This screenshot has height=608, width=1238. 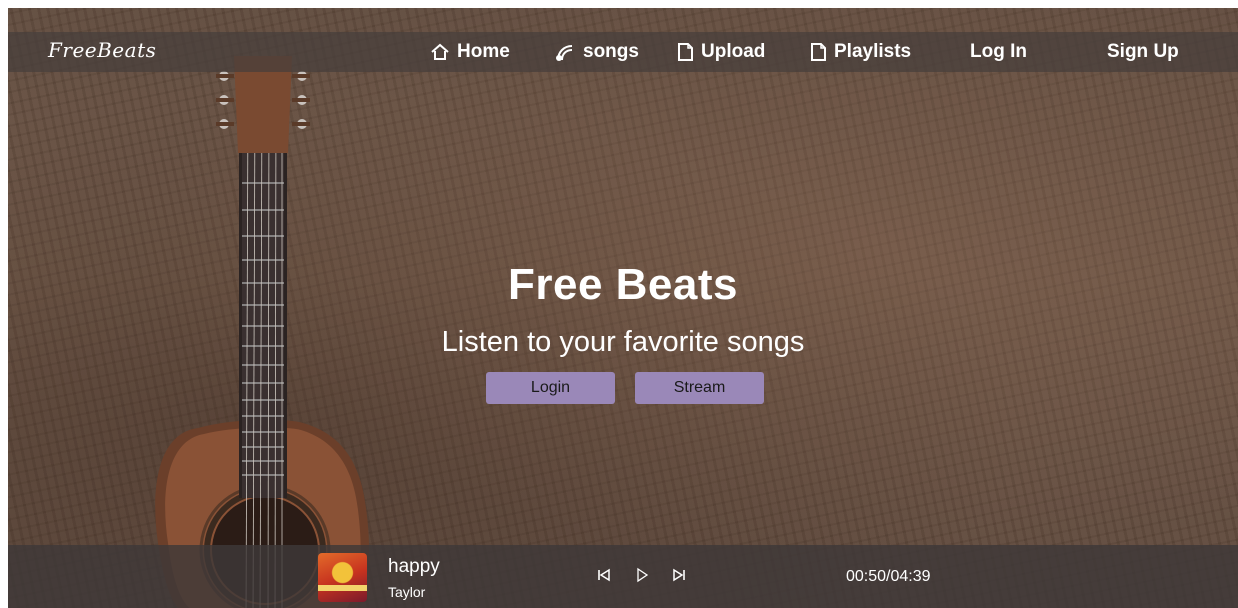 I want to click on stream-button: Stream, so click(x=699, y=388).